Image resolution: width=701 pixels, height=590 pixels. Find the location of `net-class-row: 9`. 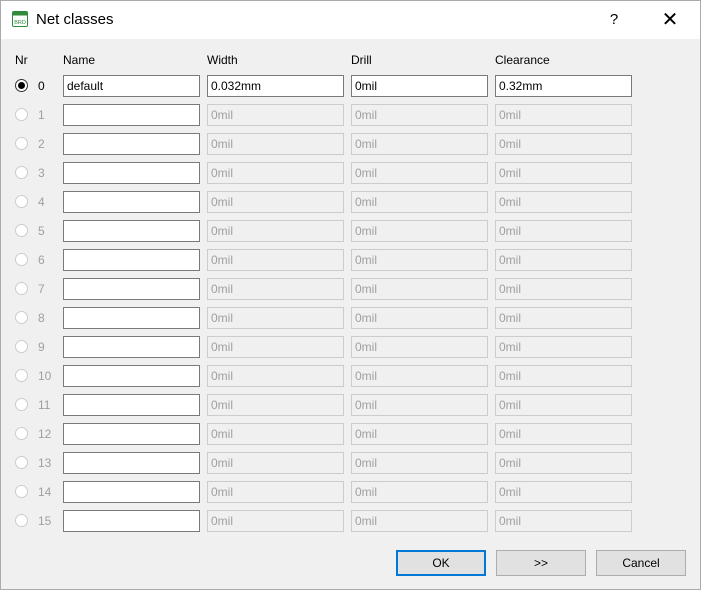

net-class-row: 9 is located at coordinates (350, 348).